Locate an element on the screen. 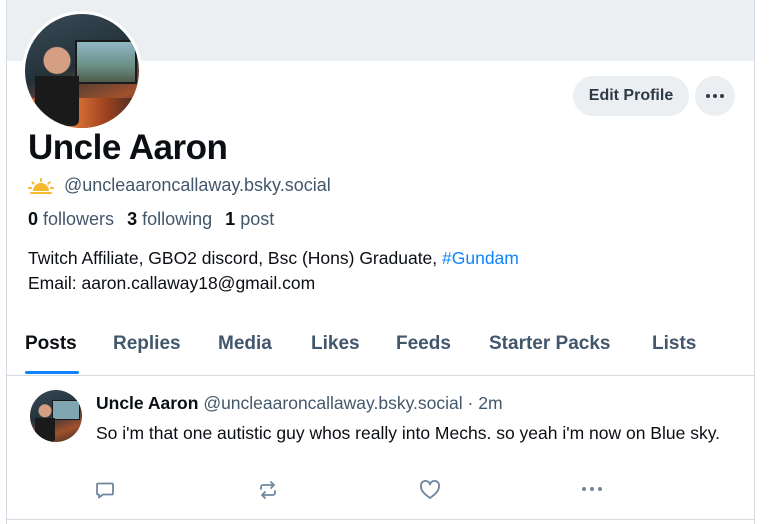 The width and height of the screenshot is (775, 524). profile-display-name: Uncle Aaron is located at coordinates (128, 147).